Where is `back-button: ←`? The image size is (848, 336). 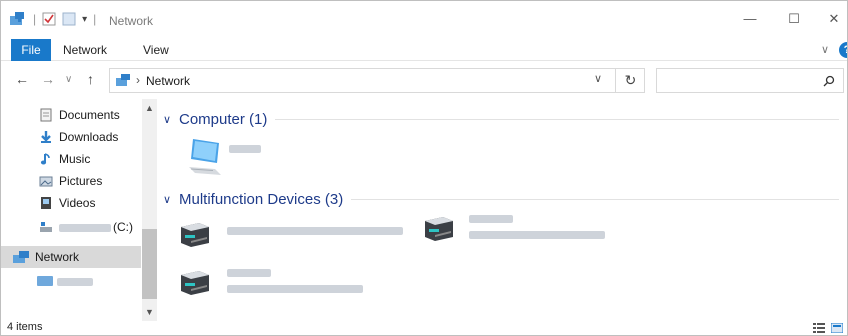
back-button: ← is located at coordinates (22, 79).